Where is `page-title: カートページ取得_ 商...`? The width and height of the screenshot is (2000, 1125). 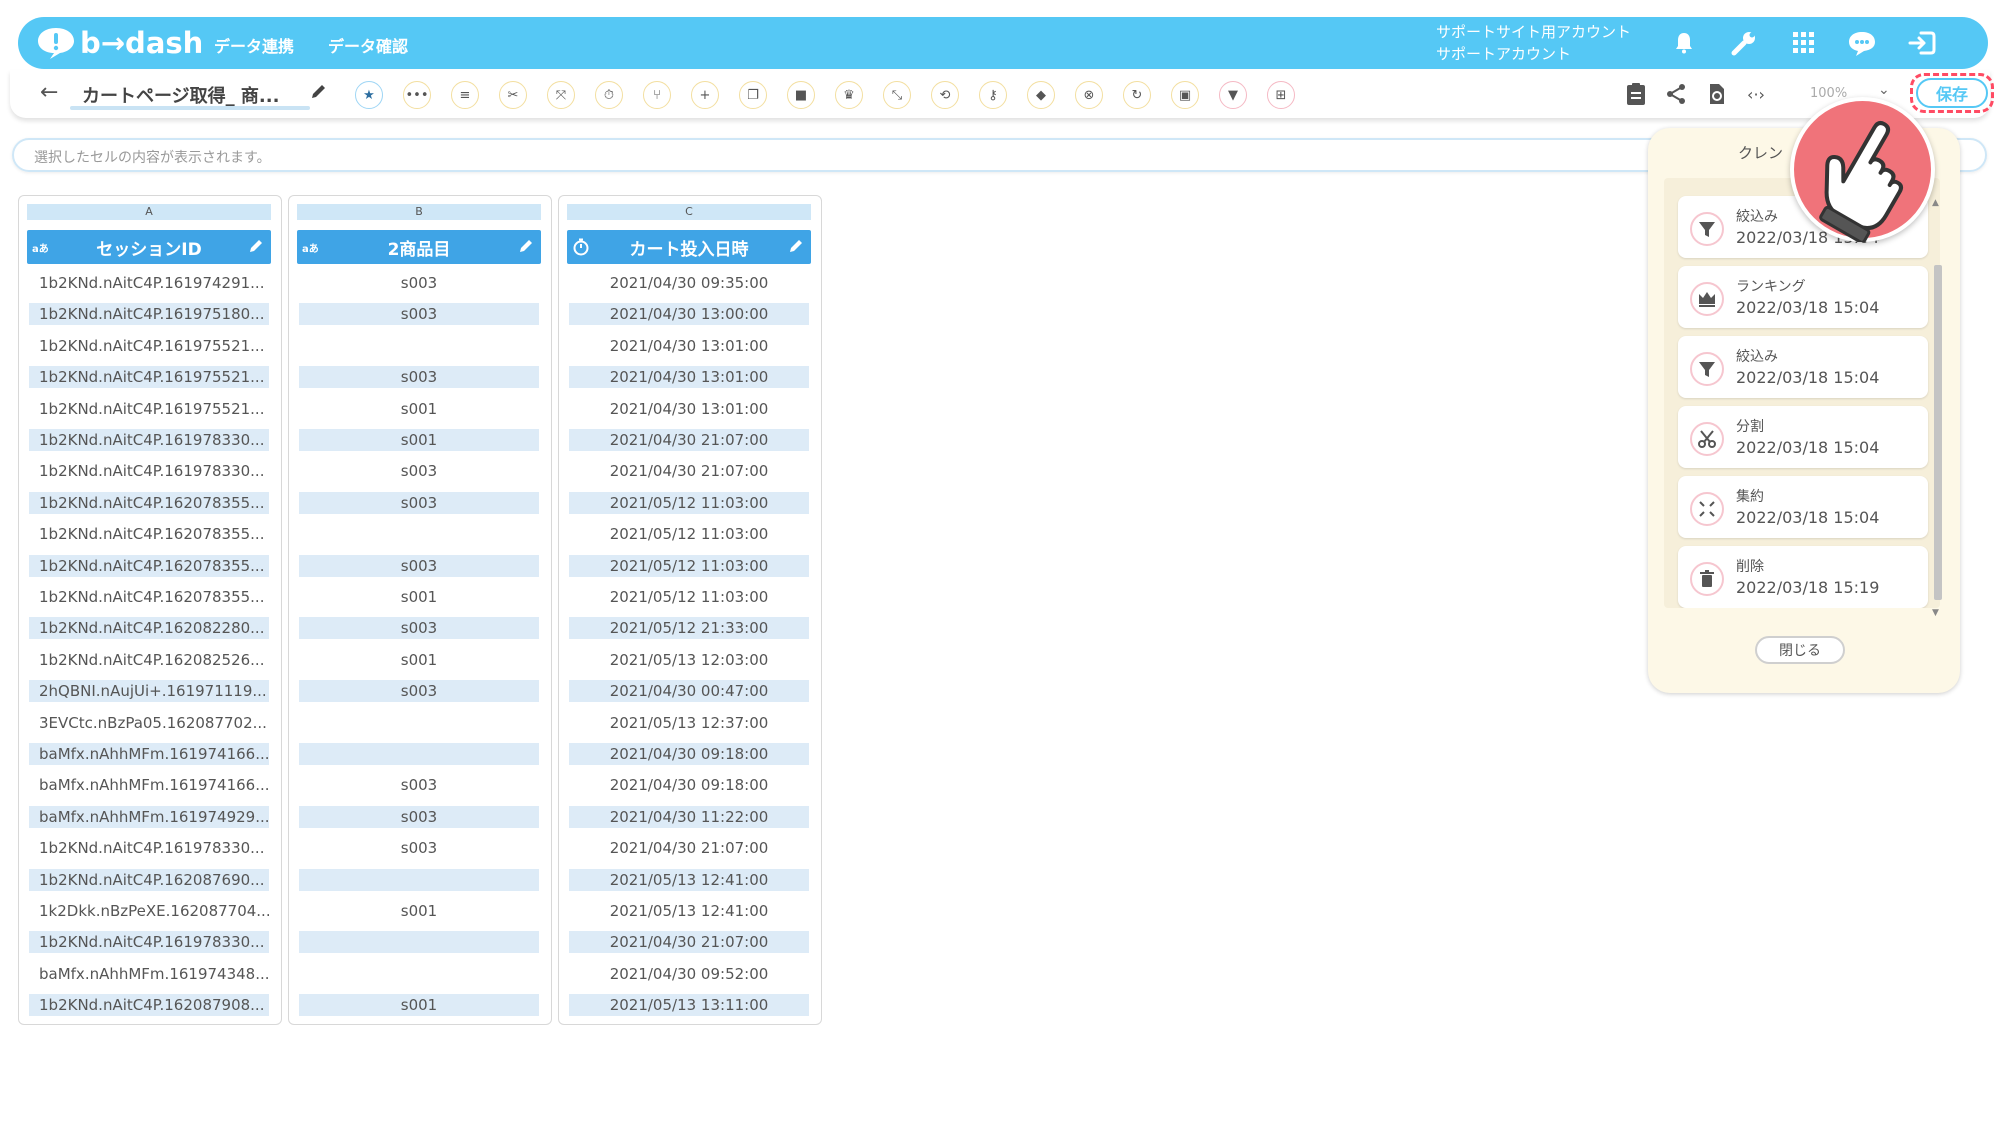
page-title: カートページ取得_ 商... is located at coordinates (180, 95).